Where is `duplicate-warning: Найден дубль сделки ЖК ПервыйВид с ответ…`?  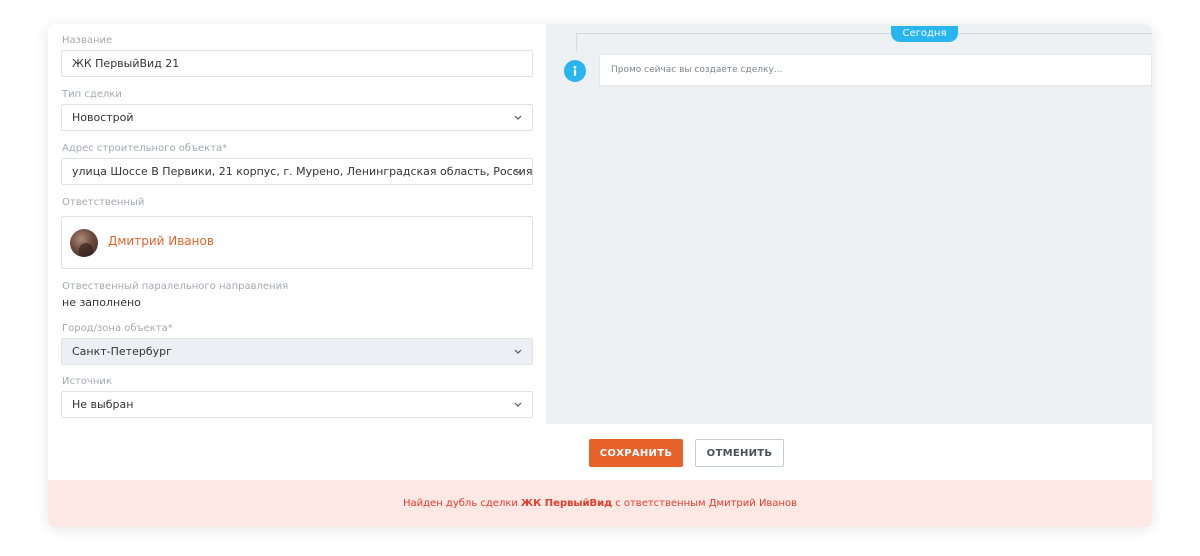
duplicate-warning: Найден дубль сделки ЖК ПервыйВид с ответ… is located at coordinates (600, 503).